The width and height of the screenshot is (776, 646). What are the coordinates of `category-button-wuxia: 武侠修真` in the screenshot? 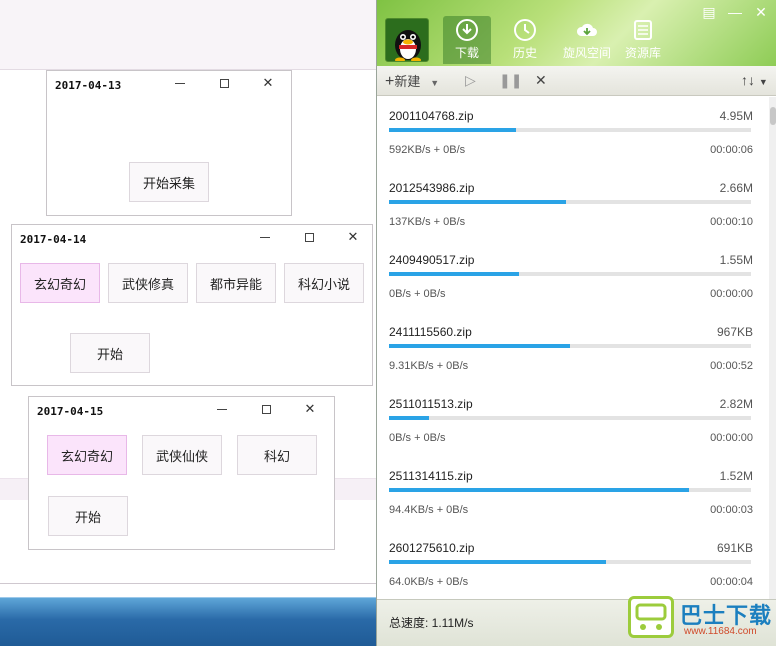 It's located at (148, 283).